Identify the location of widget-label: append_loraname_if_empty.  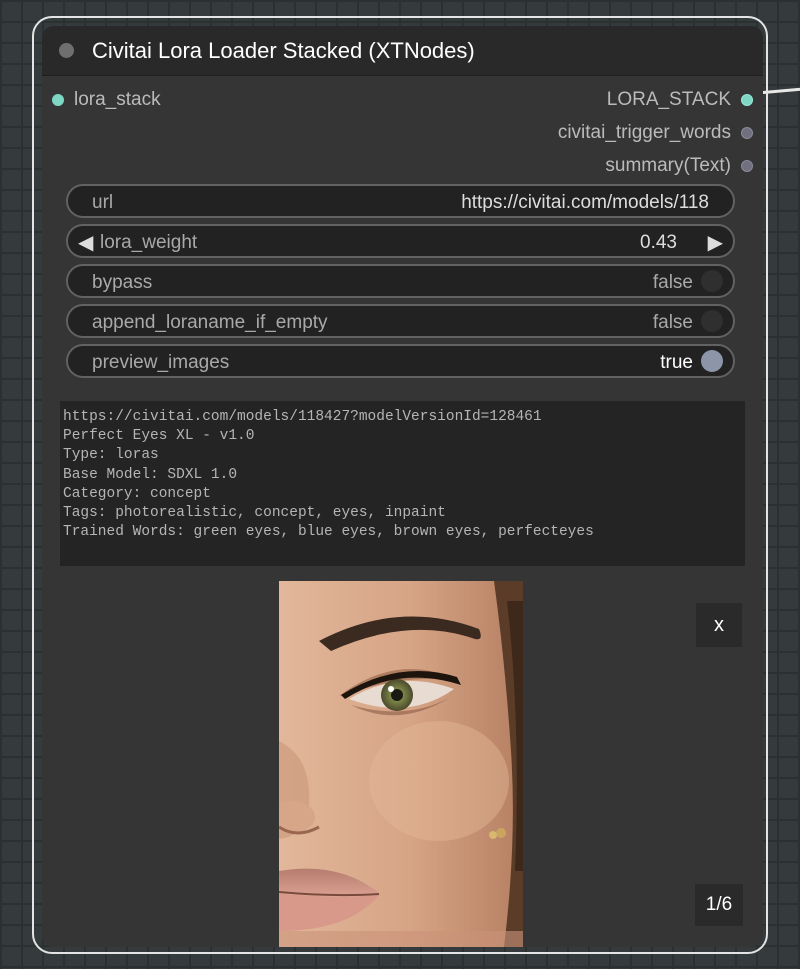
(210, 322).